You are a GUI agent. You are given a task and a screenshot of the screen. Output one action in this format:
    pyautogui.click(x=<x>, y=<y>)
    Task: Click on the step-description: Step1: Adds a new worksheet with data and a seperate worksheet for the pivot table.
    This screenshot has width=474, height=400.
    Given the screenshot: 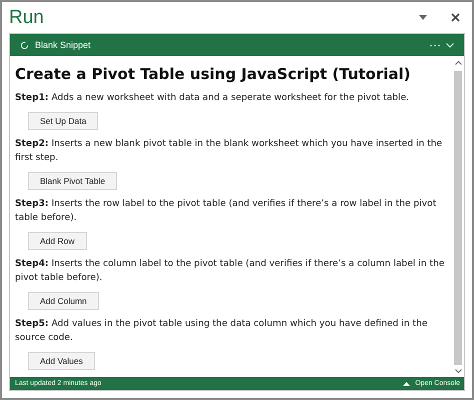 What is the action you would take?
    pyautogui.click(x=212, y=98)
    